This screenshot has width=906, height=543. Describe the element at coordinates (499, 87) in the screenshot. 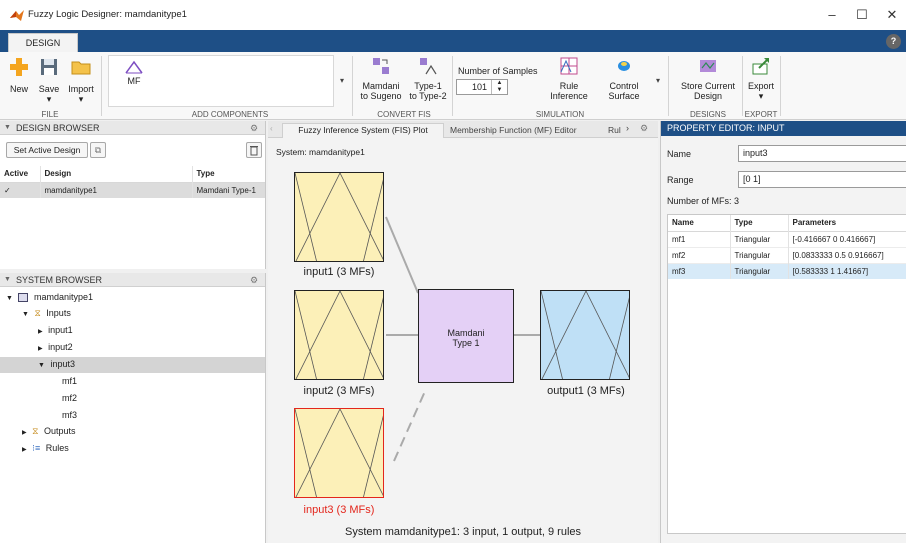

I see `spinner-arrows-icon: ▲ ▼` at that location.